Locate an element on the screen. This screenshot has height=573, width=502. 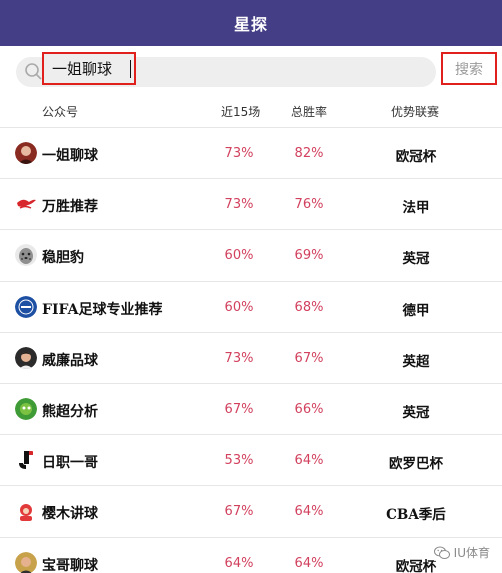
total-win-rate: 76% is located at coordinates (309, 205).